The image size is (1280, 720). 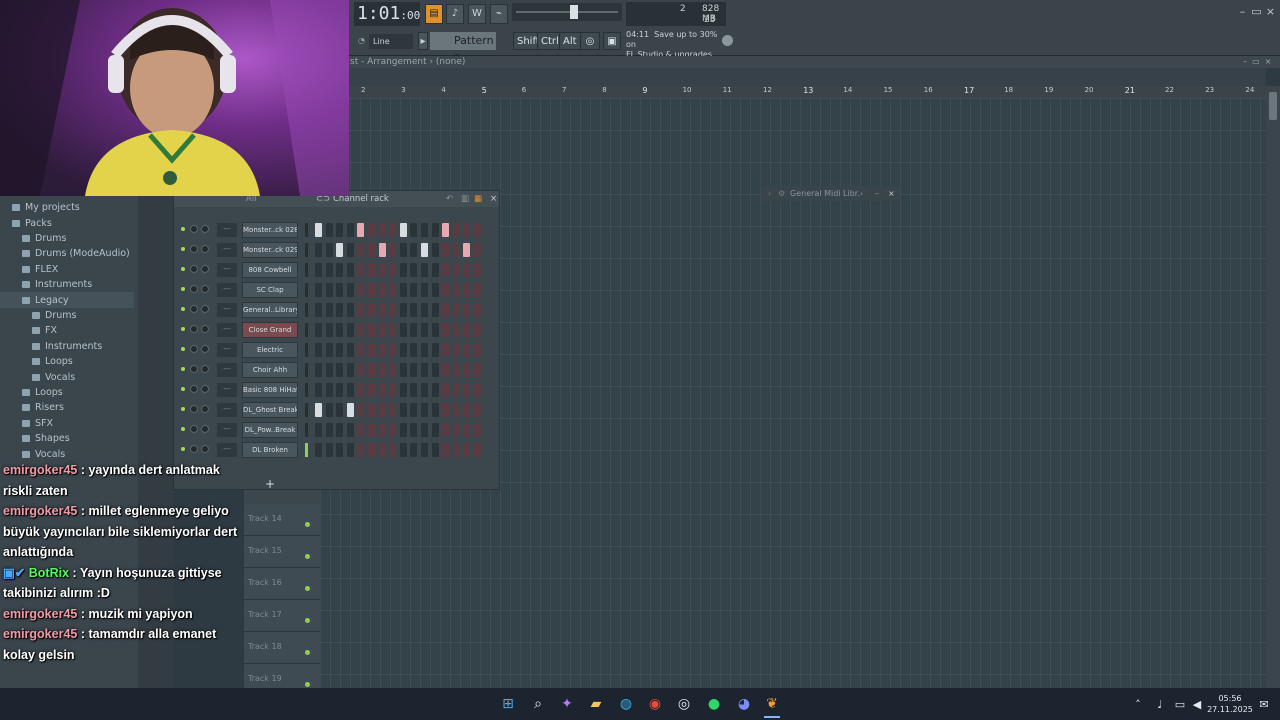 I want to click on taskbar-clock: 05:56 27.11.2025, so click(x=1230, y=704).